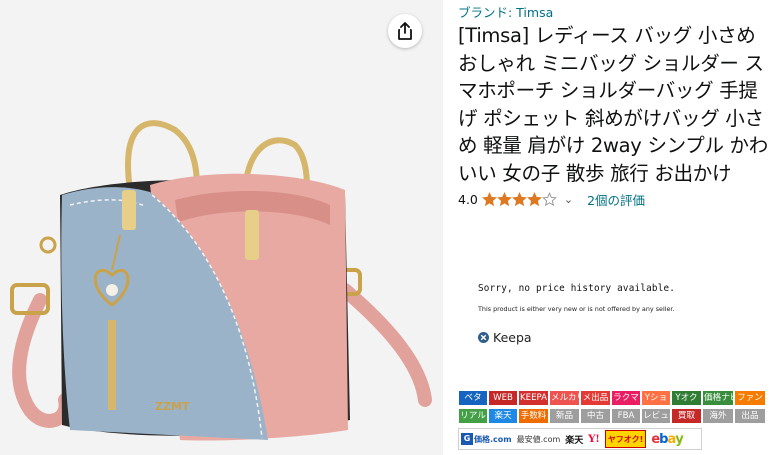 The image size is (780, 455). I want to click on badge-1: リアル, so click(473, 416).